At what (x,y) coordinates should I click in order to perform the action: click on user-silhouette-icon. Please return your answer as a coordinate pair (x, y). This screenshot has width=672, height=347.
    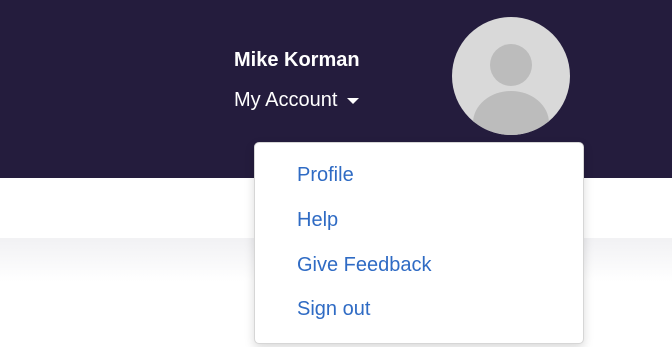
    Looking at the image, I should click on (511, 89).